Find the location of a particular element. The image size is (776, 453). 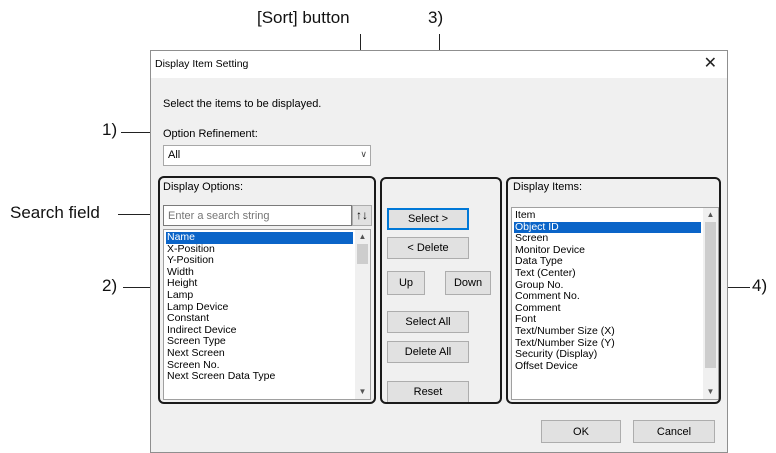

dialog-title: Display Item Setting is located at coordinates (202, 64).